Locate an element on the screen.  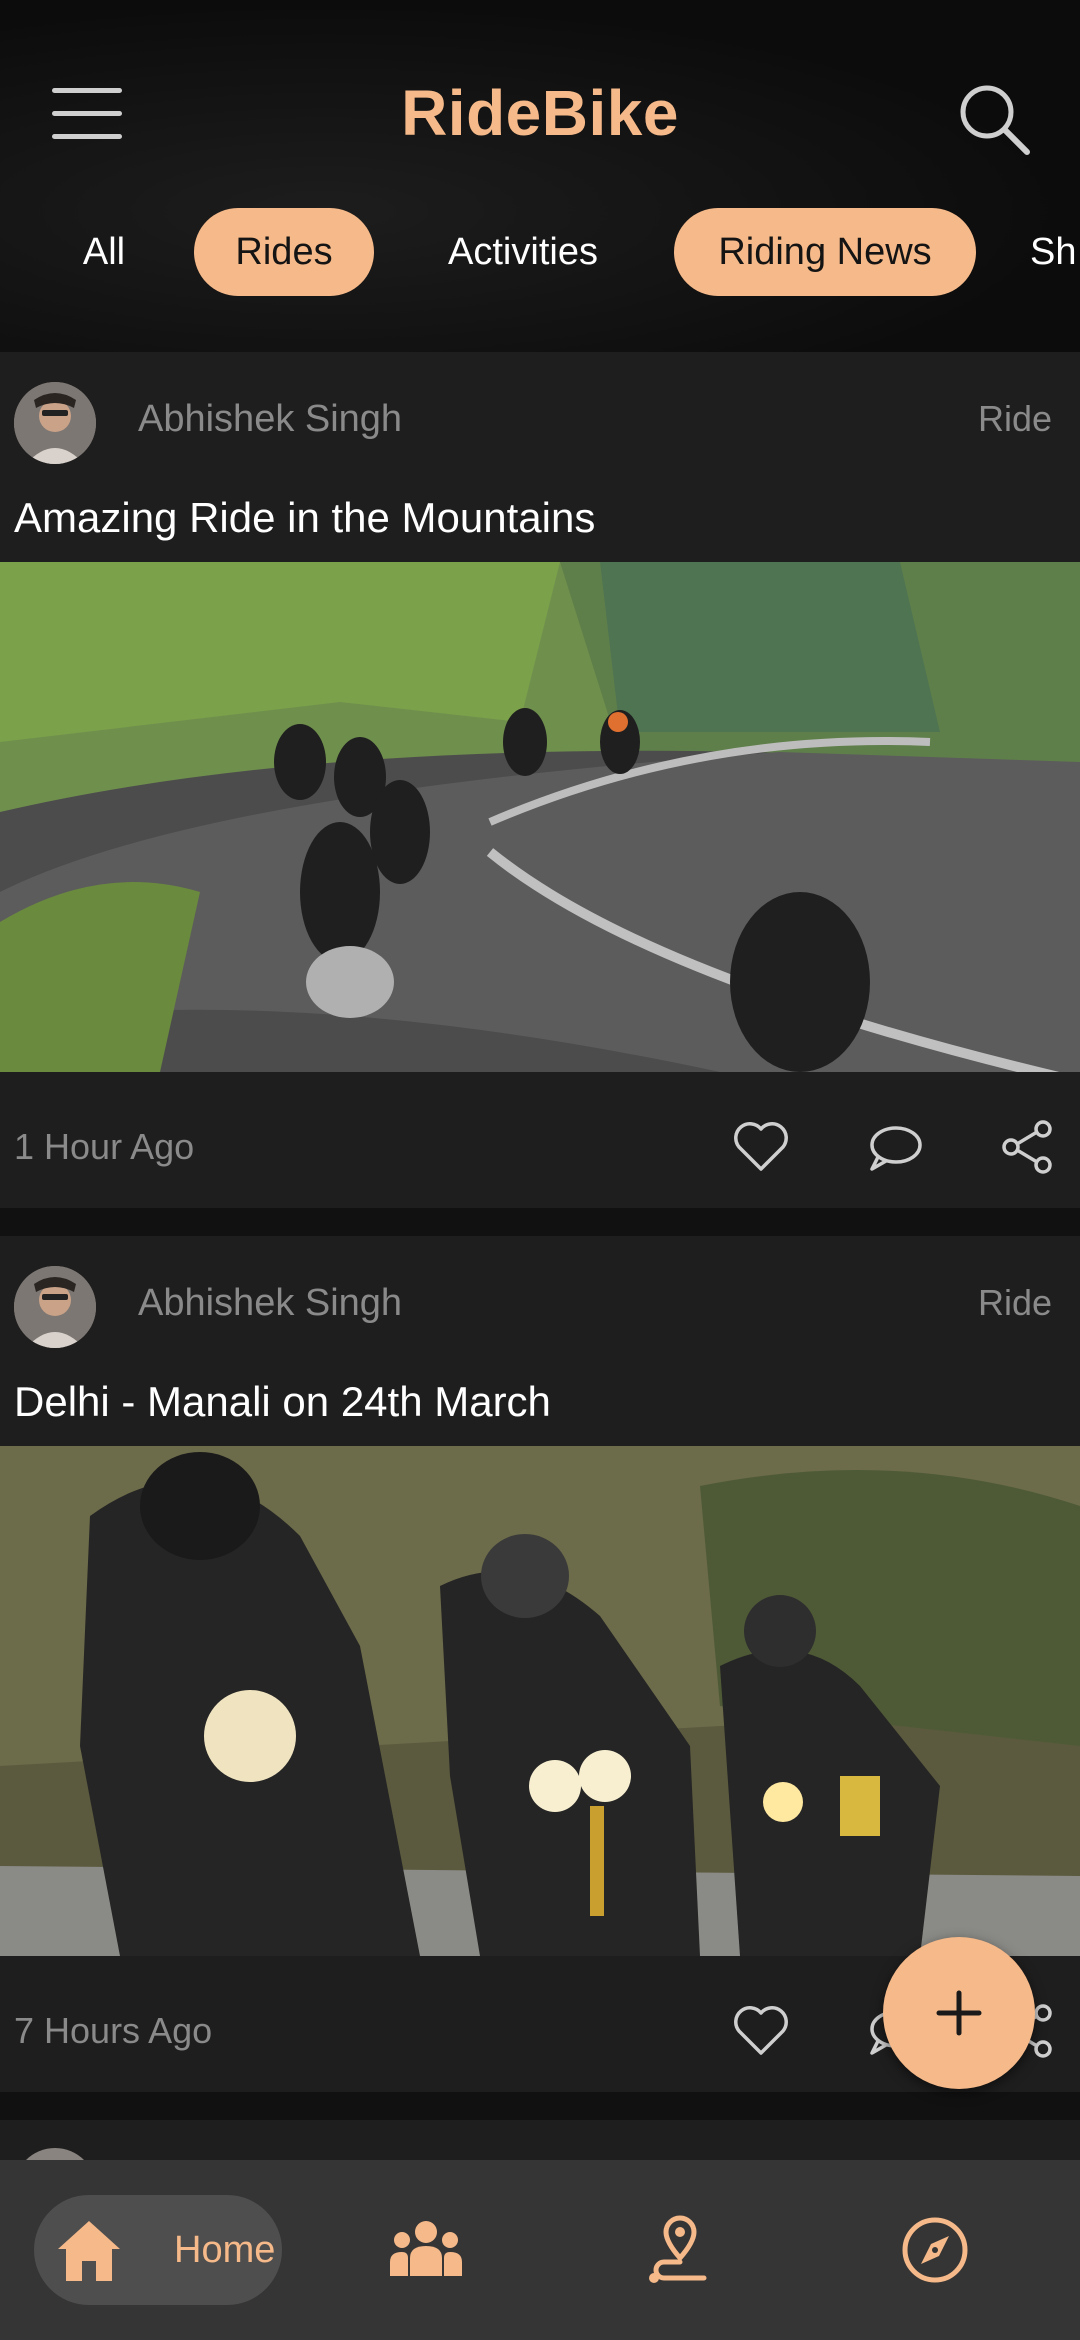
app-title: RideBike is located at coordinates (540, 113).